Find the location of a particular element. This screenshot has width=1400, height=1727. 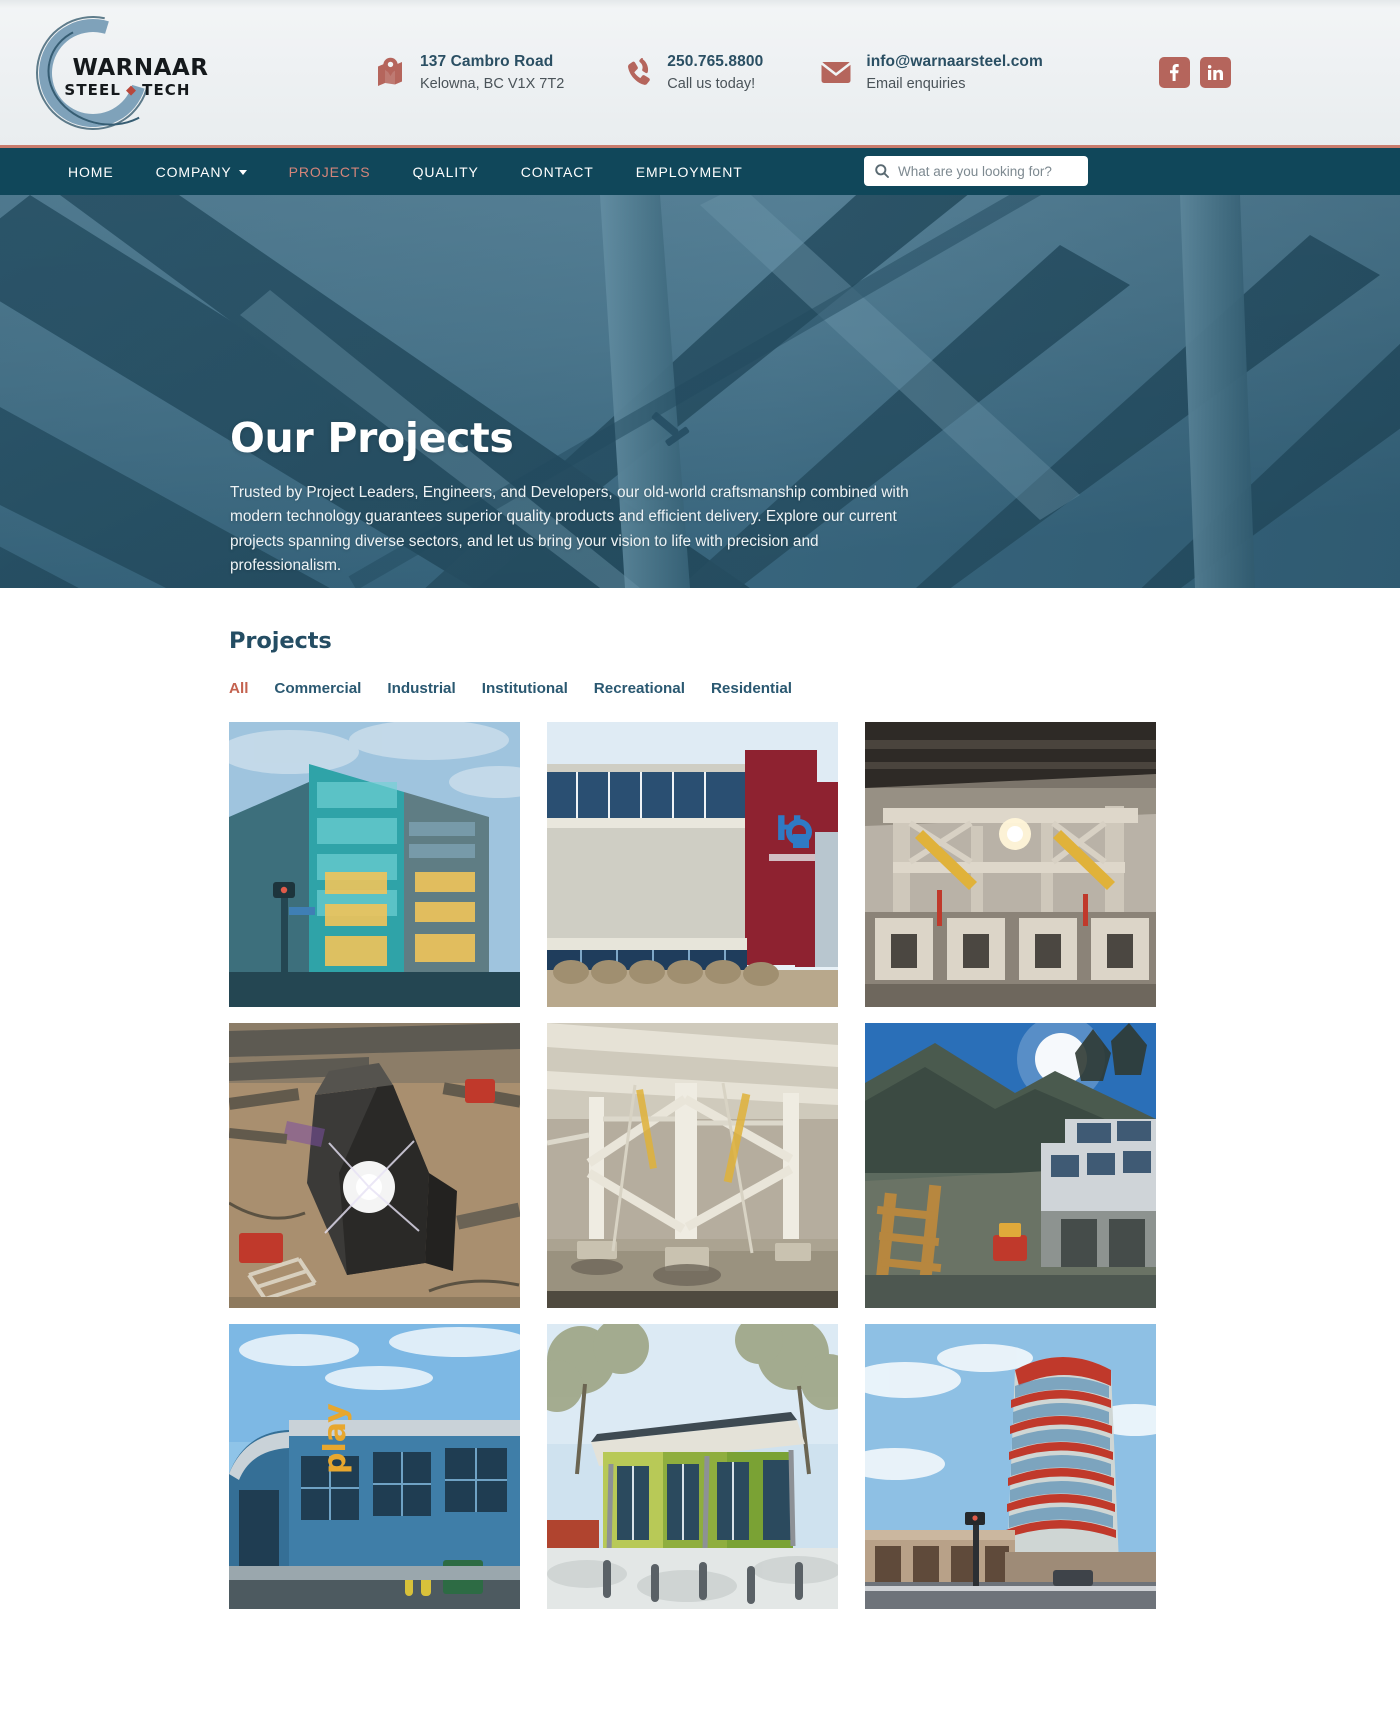

linkedin-icon is located at coordinates (1215, 72).